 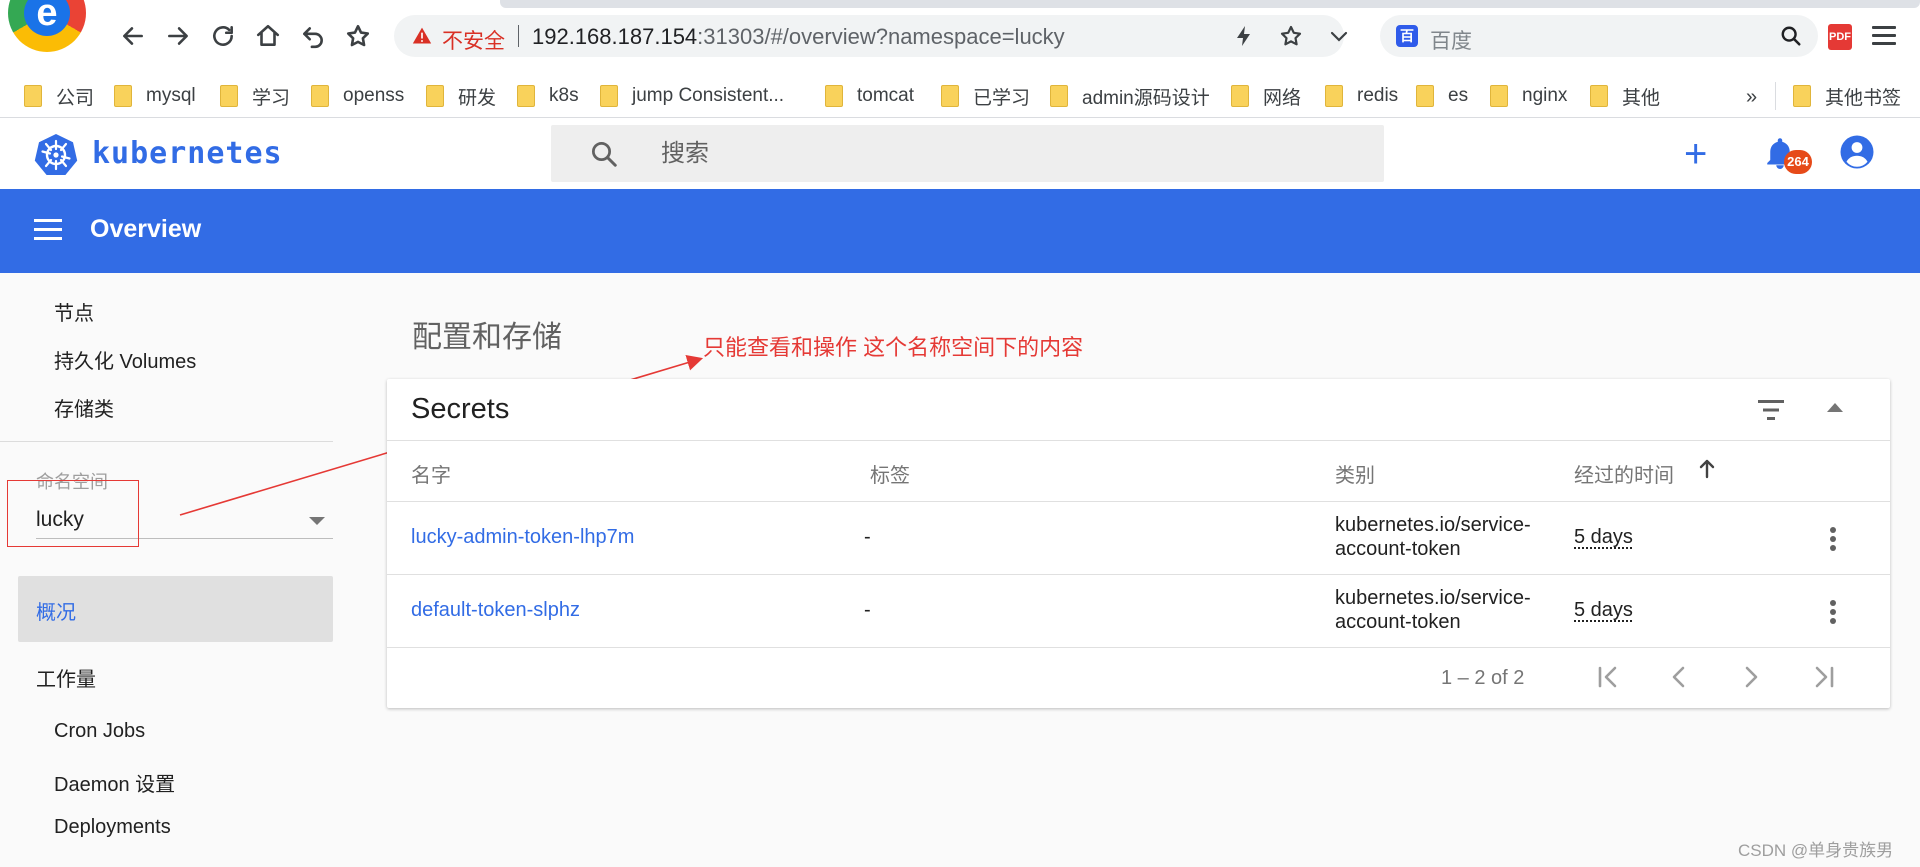 I want to click on sidebar-item-persistent-volumes: 持久化 Volumes, so click(x=125, y=359).